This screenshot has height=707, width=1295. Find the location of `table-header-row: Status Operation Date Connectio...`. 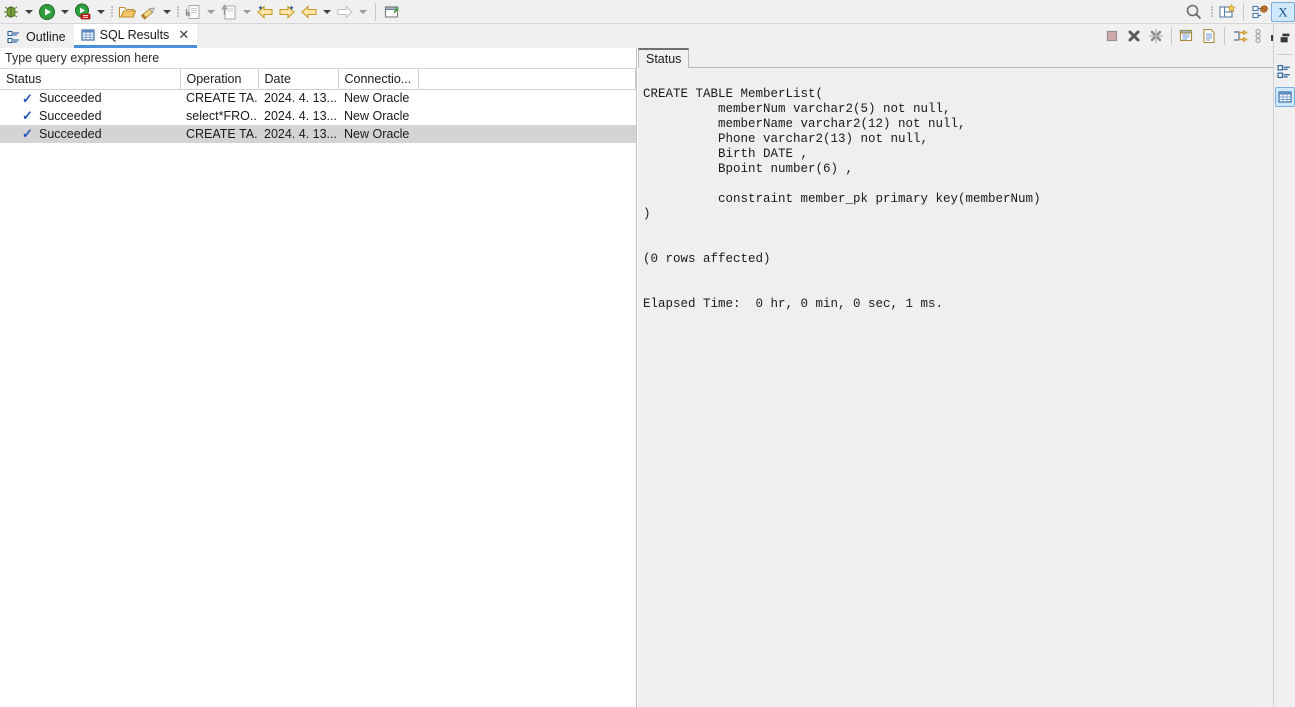

table-header-row: Status Operation Date Connectio... is located at coordinates (318, 79).